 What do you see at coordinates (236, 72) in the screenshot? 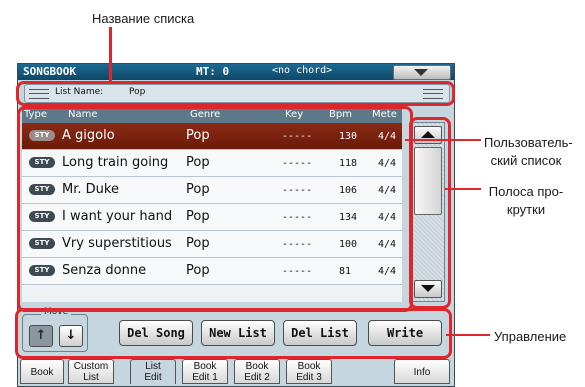
I see `title-bar: SONGBOOK MT: 0 <no chord>` at bounding box center [236, 72].